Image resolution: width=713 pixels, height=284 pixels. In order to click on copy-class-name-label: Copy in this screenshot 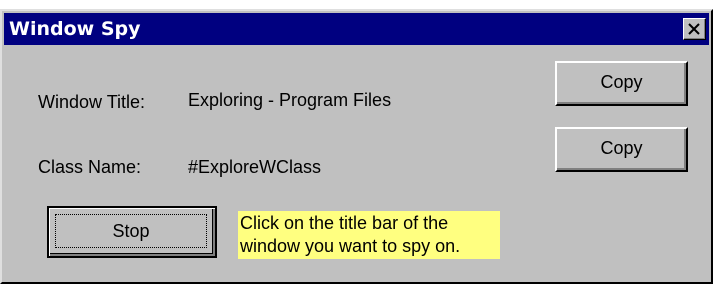, I will do `click(621, 148)`.